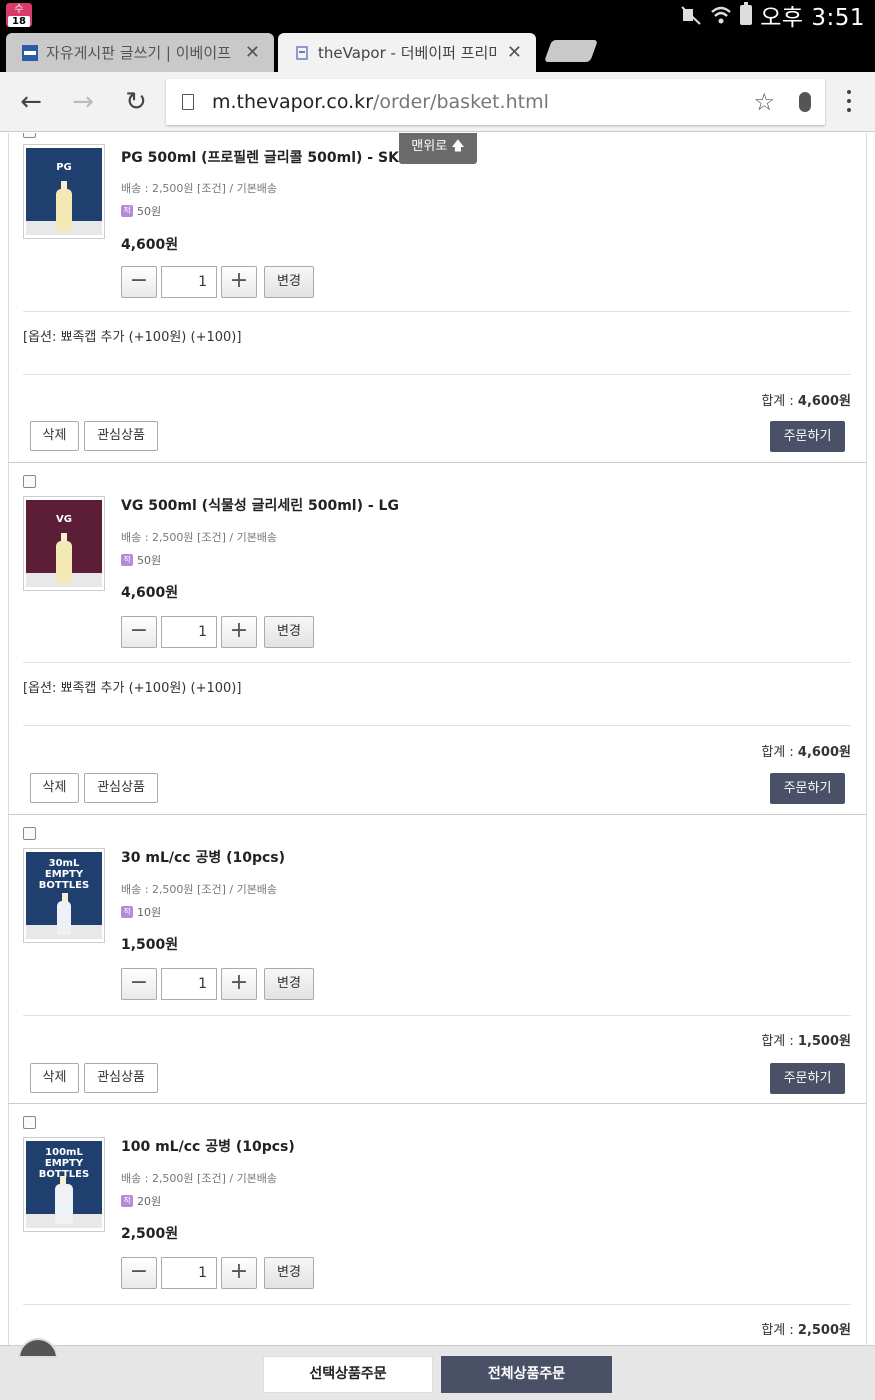 The height and width of the screenshot is (1400, 875). I want to click on page-favicon-icon, so click(302, 52).